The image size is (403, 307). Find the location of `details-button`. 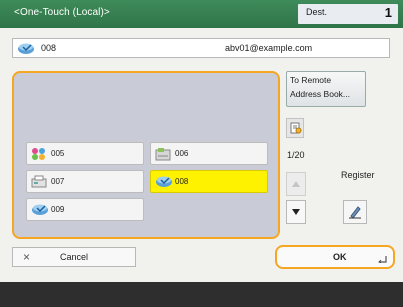

details-button is located at coordinates (295, 128).